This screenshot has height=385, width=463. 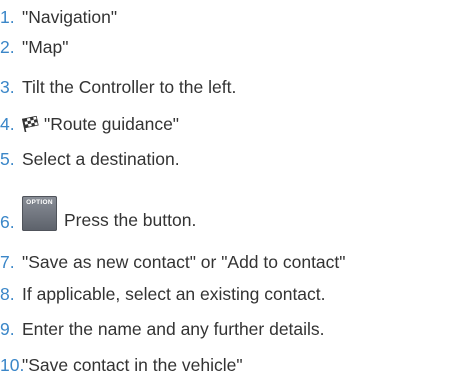 What do you see at coordinates (12, 365) in the screenshot?
I see `step-number: 10.` at bounding box center [12, 365].